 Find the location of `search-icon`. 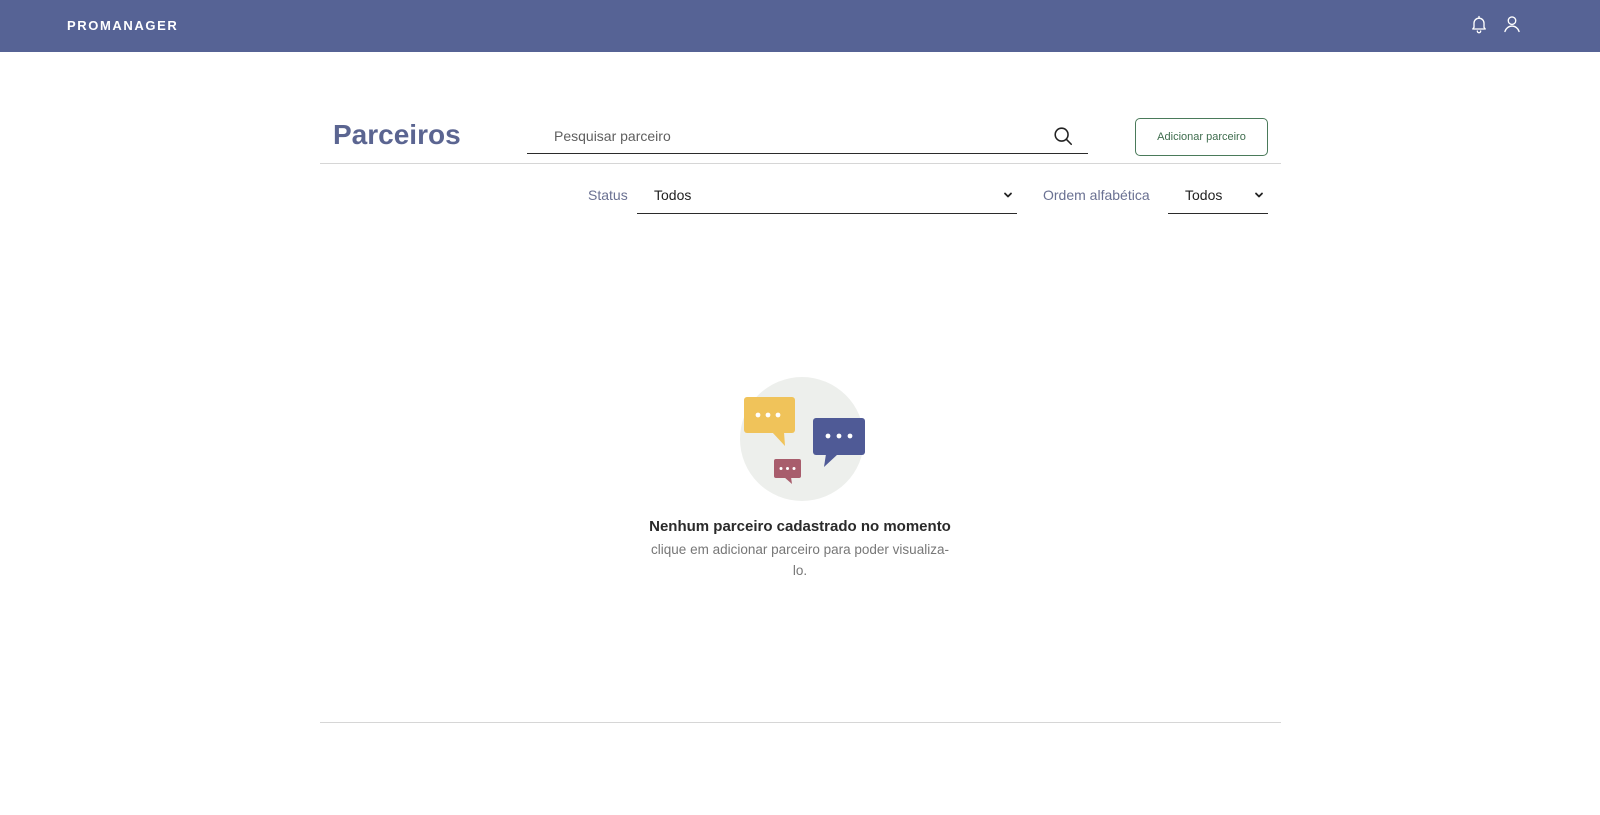

search-icon is located at coordinates (1063, 136).